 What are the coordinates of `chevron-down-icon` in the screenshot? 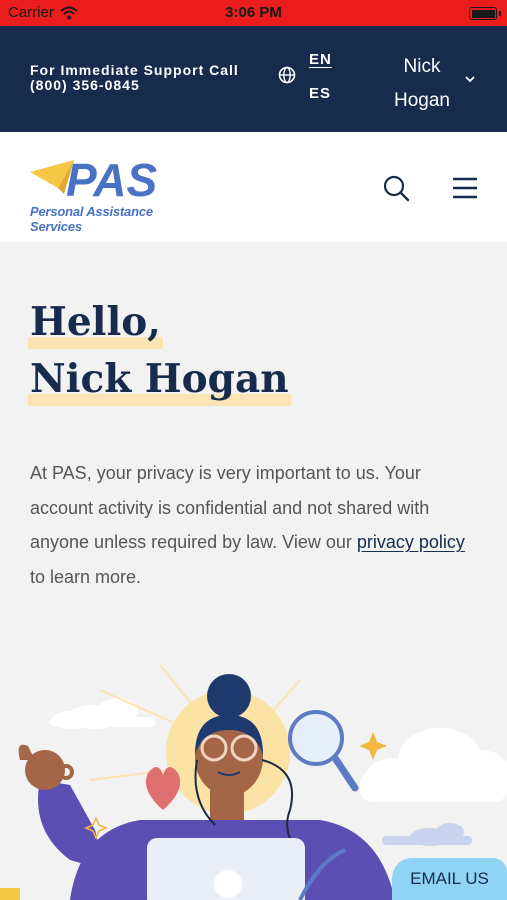 It's located at (470, 79).